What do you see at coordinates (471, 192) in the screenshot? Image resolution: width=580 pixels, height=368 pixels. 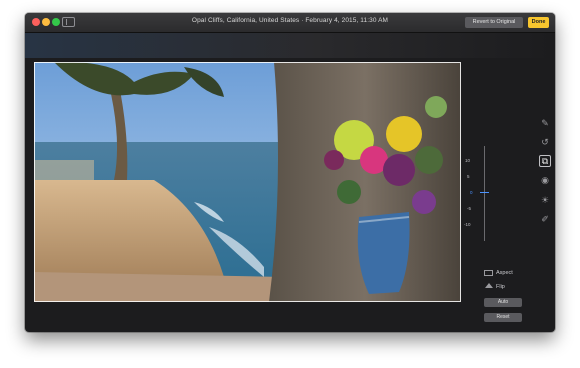 I see `dial-tick-label: 0` at bounding box center [471, 192].